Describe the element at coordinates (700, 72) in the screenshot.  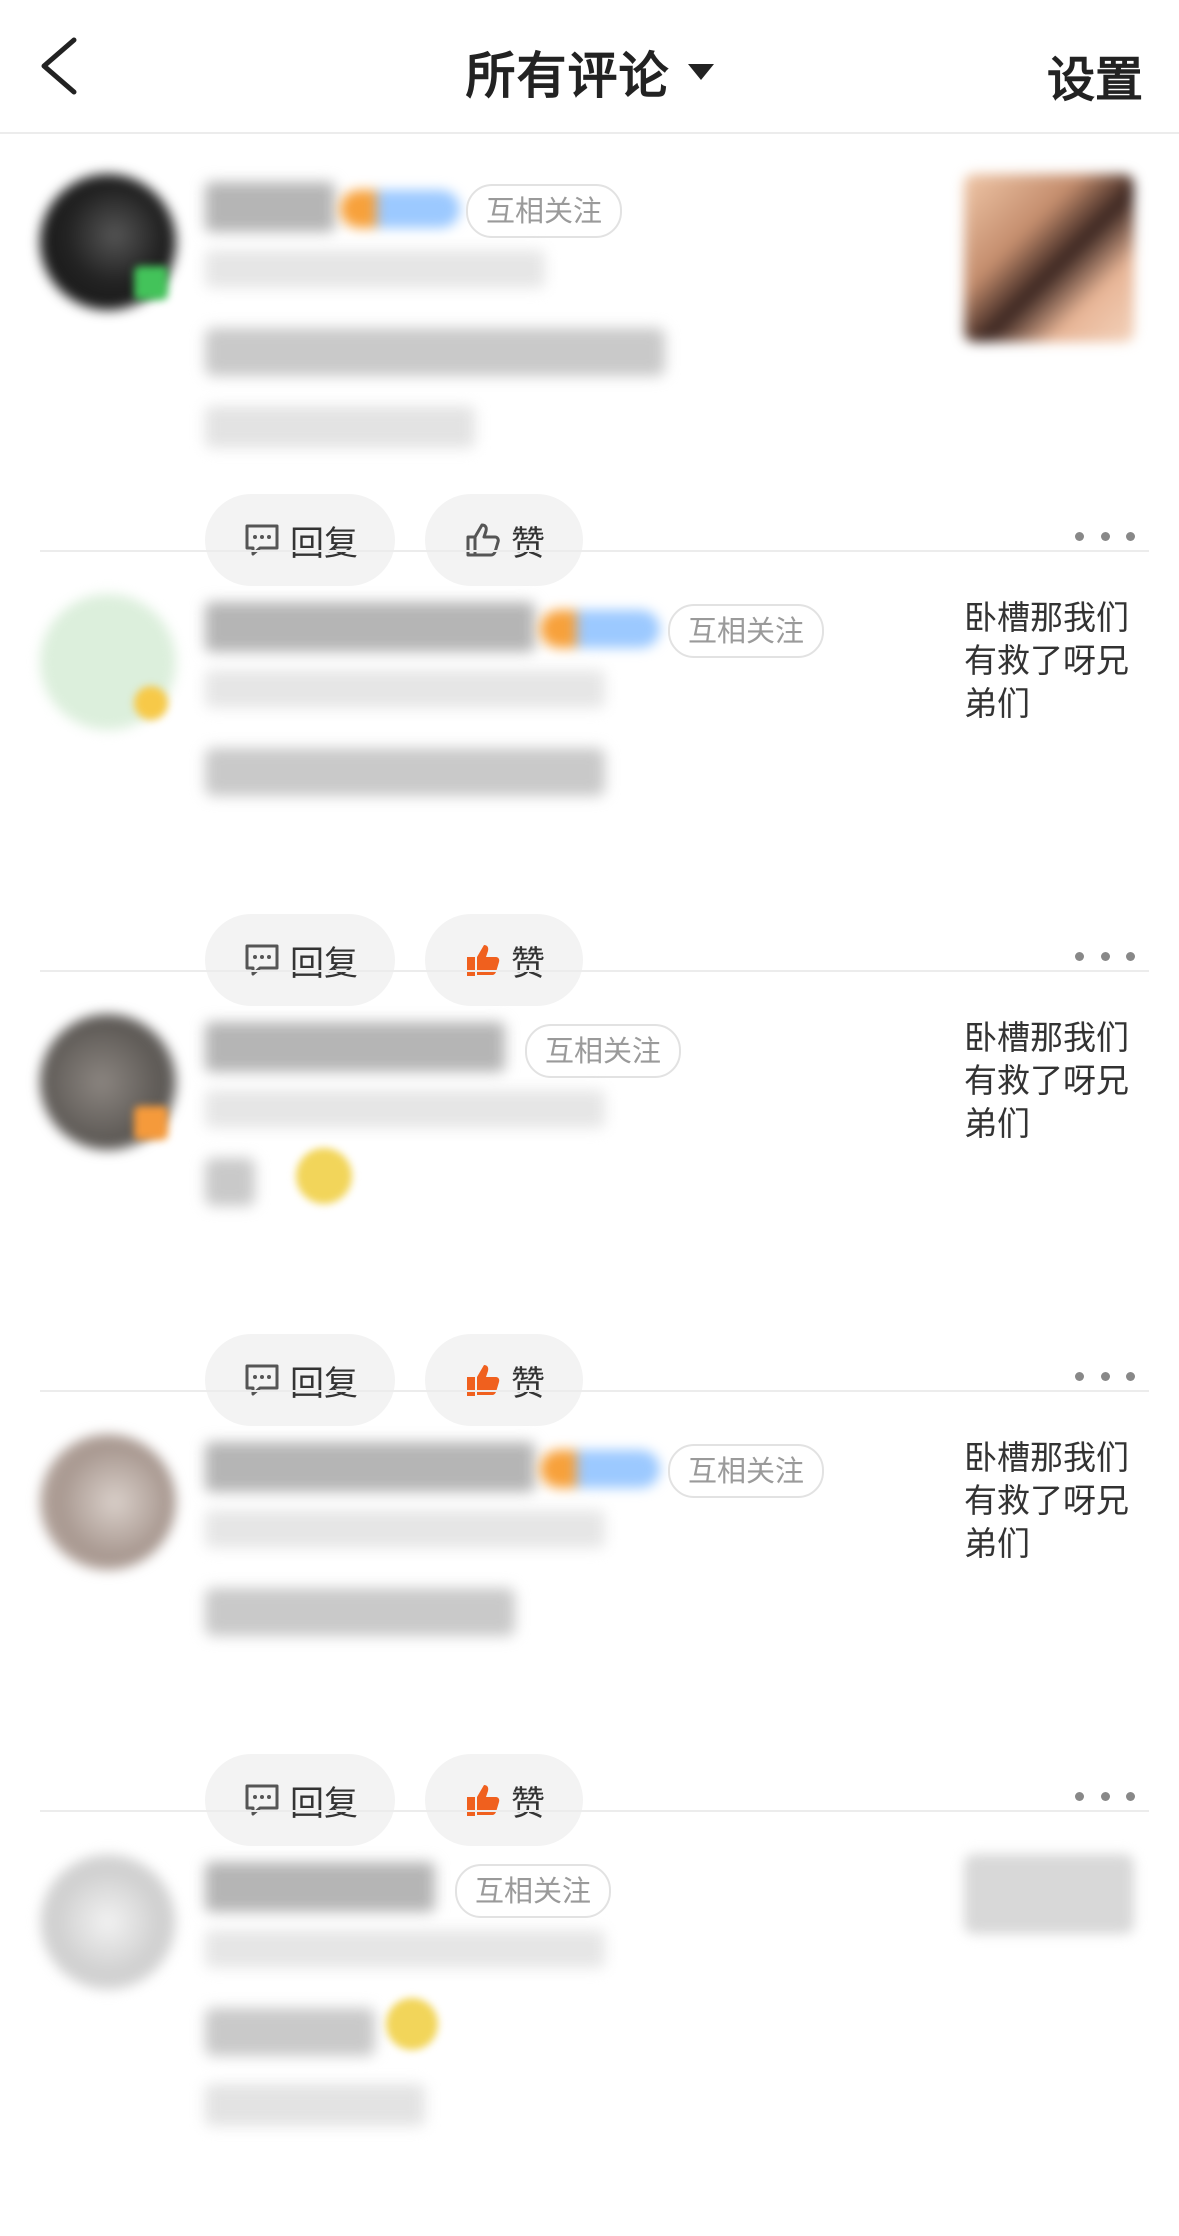
I see `caret-down-icon` at that location.